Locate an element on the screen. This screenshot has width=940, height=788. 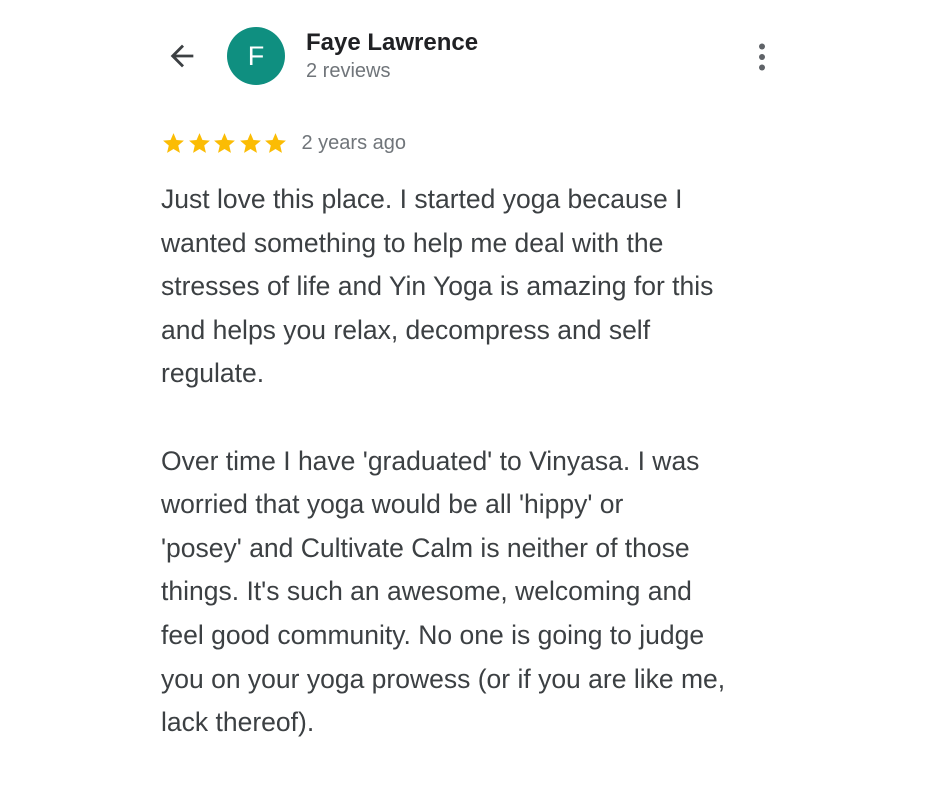
avatar-initial: F is located at coordinates (256, 55).